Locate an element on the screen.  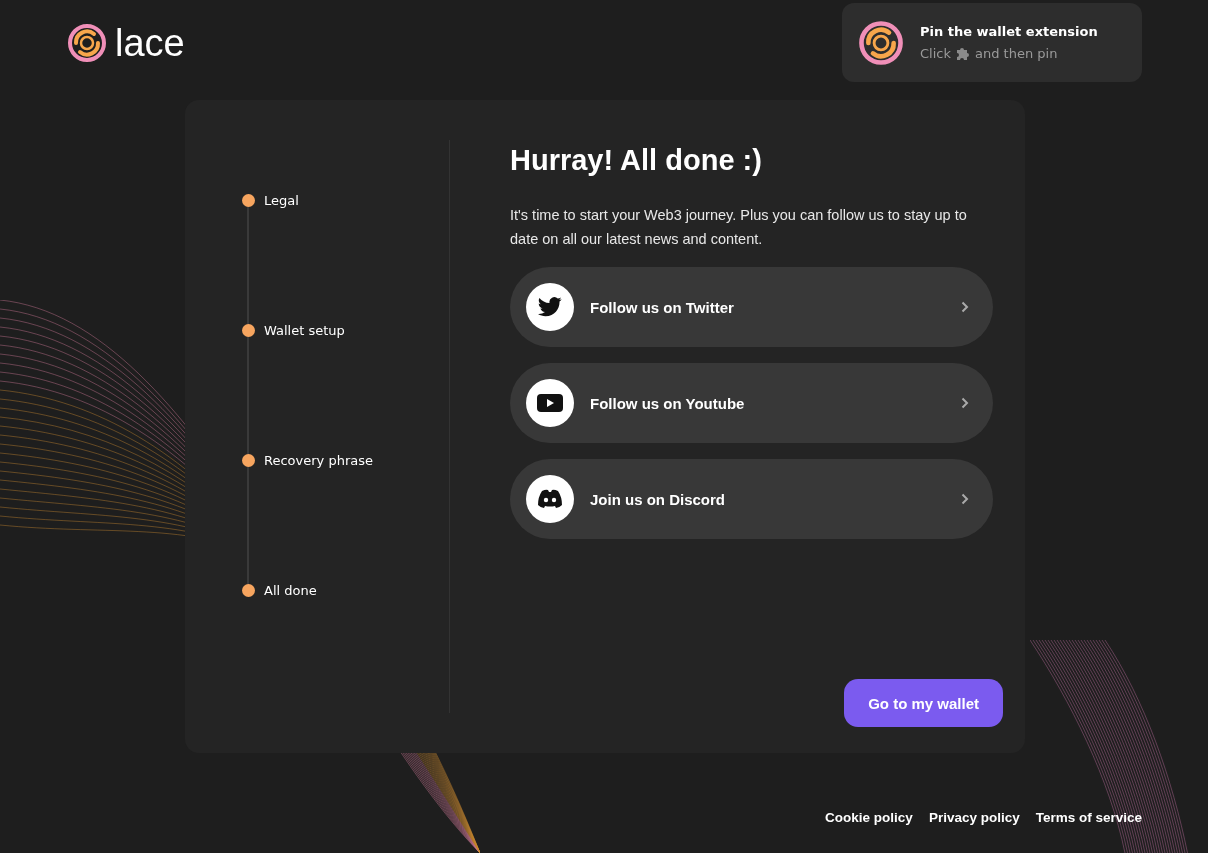
step-label: Recovery phrase is located at coordinates (318, 460).